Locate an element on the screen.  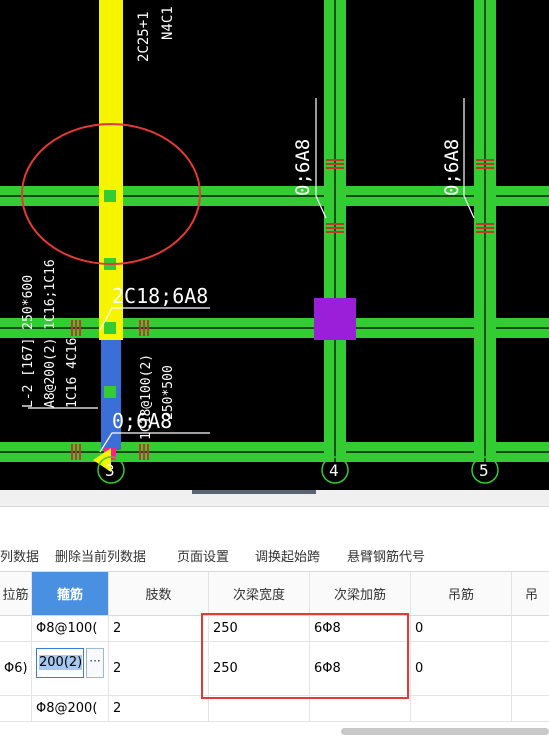
cell-beam-rebar is located at coordinates (360, 708).